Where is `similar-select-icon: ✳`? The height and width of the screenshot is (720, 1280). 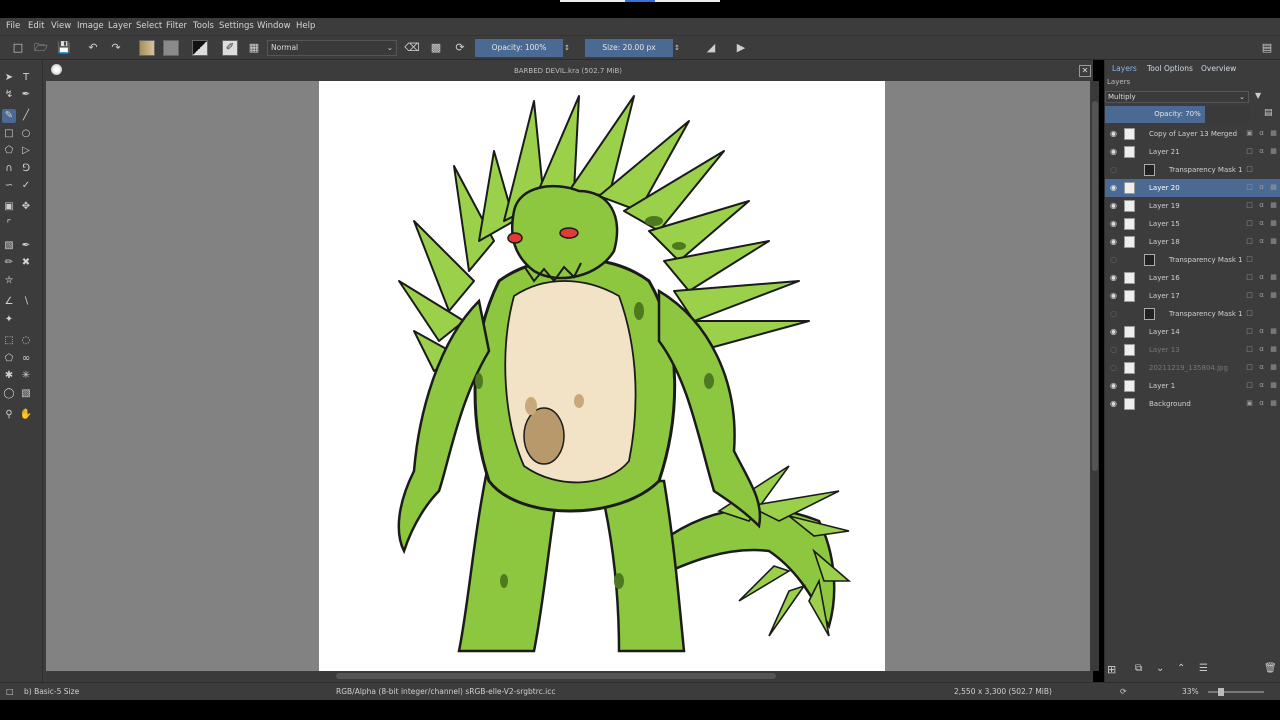 similar-select-icon: ✳ is located at coordinates (26, 376).